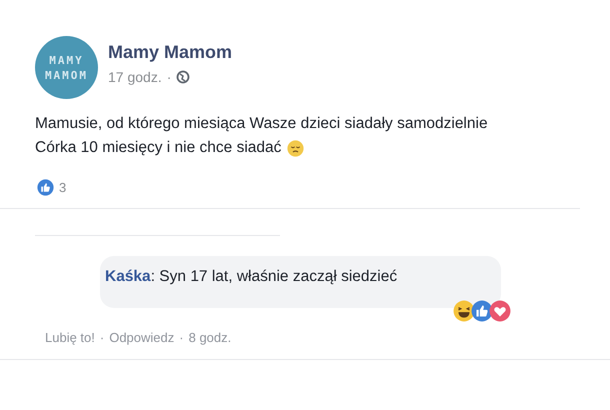 The image size is (610, 410). What do you see at coordinates (158, 148) in the screenshot?
I see `post-text: Córka 10 miesięcy i nie chce siadać` at bounding box center [158, 148].